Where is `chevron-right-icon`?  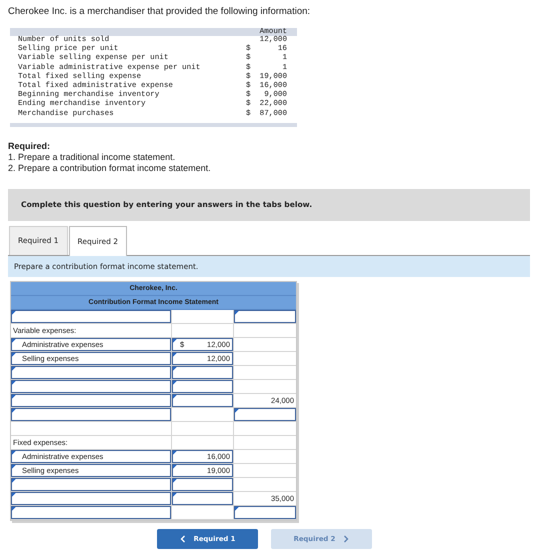
chevron-right-icon is located at coordinates (346, 538).